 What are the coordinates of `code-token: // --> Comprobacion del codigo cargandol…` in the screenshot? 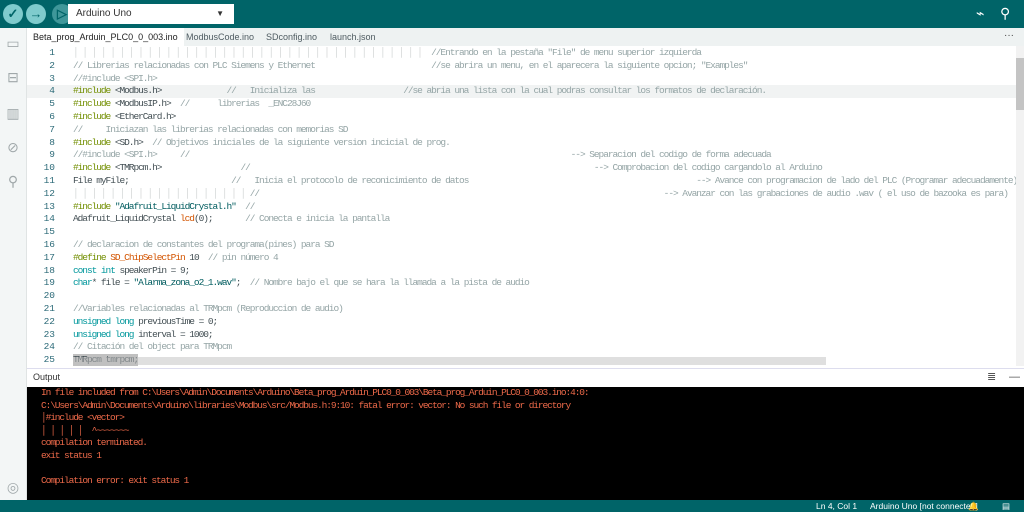 It's located at (531, 168).